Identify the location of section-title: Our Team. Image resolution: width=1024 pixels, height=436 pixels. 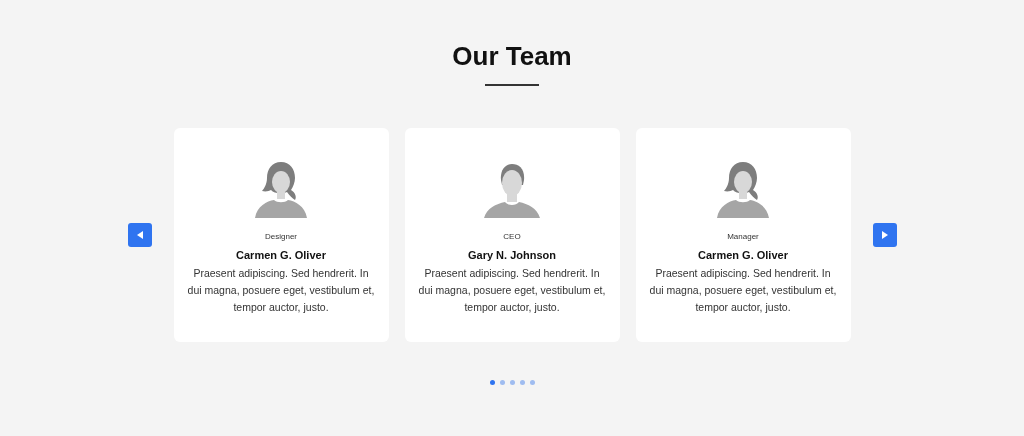
(512, 56).